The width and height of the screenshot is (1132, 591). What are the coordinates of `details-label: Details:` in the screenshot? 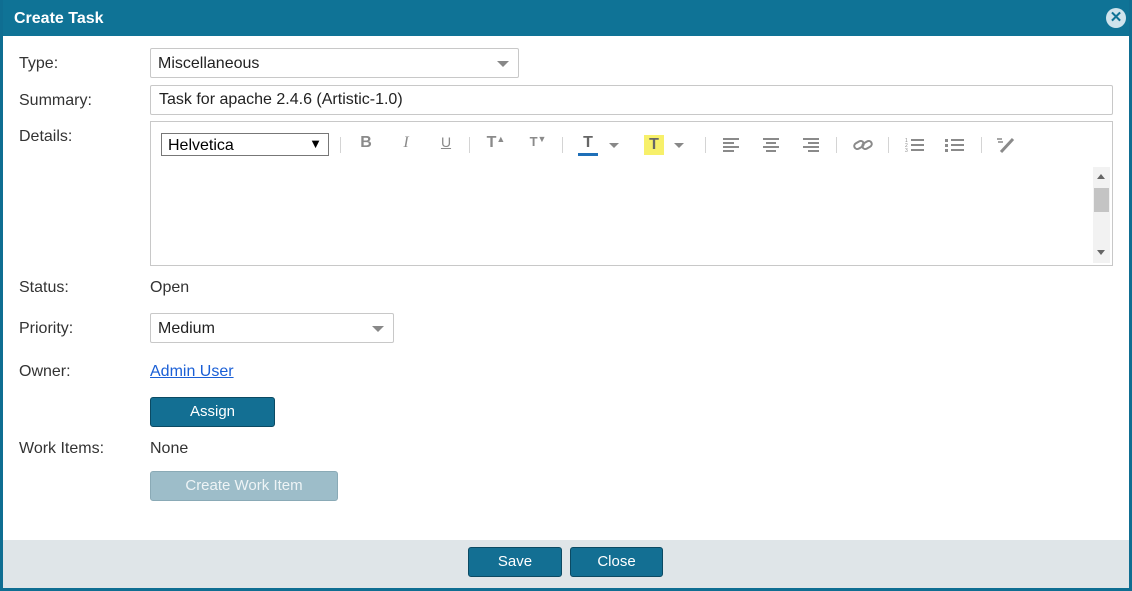 It's located at (46, 136).